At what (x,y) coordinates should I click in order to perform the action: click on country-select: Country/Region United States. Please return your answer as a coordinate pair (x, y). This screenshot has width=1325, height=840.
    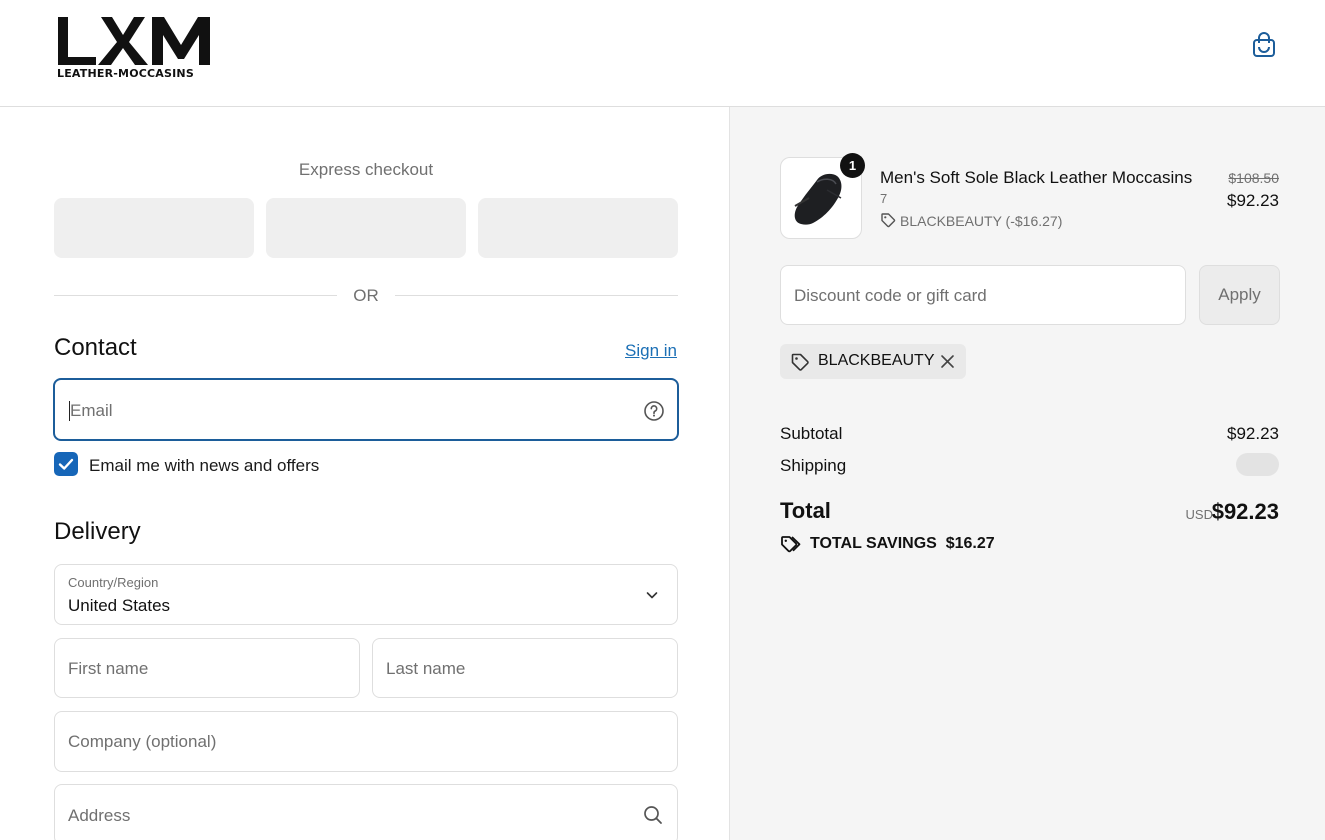
    Looking at the image, I should click on (366, 594).